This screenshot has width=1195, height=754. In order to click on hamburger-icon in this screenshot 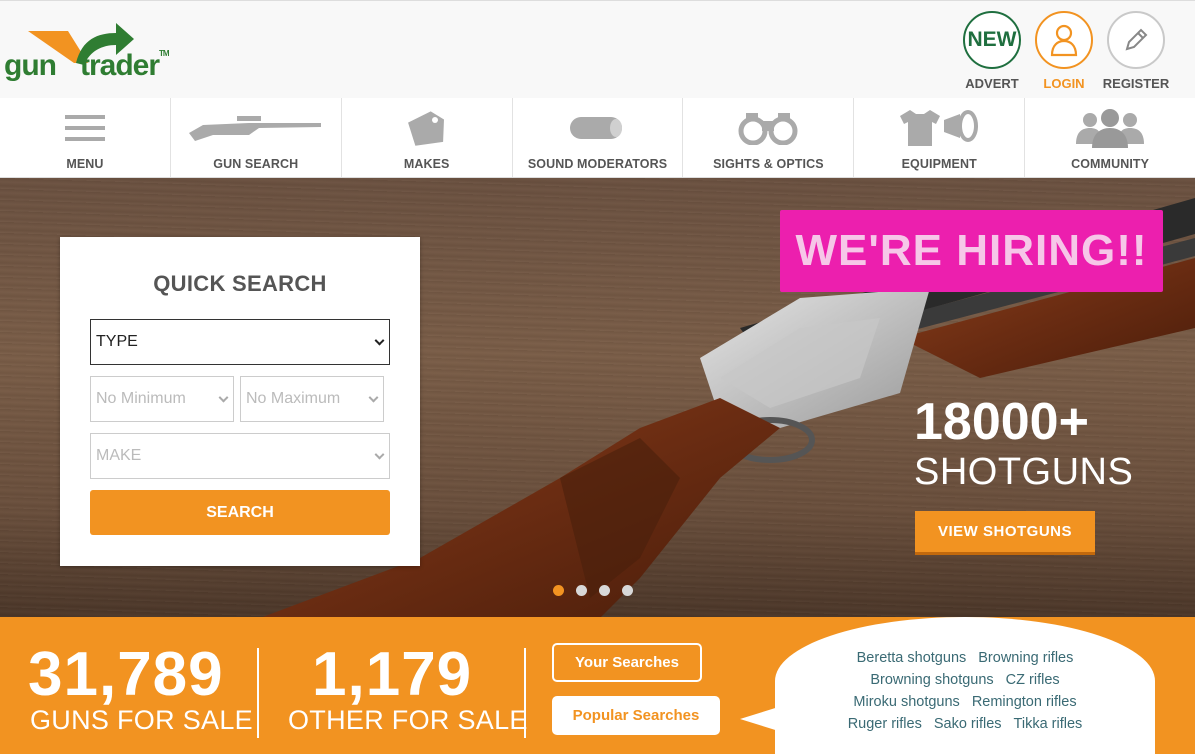, I will do `click(85, 128)`.